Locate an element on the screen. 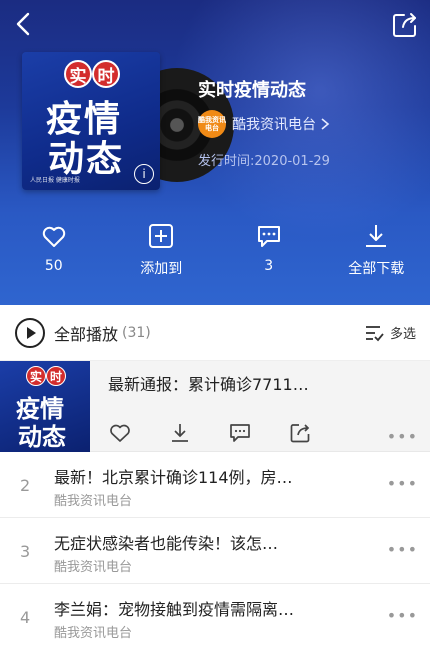  action-row: 50 添加到 3 全部下载 is located at coordinates (215, 250).